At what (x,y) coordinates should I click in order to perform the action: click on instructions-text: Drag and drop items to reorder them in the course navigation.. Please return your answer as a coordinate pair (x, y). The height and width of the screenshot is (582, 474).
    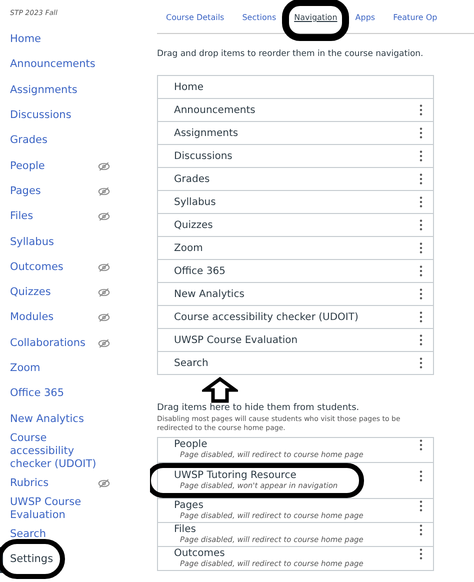
    Looking at the image, I should click on (290, 54).